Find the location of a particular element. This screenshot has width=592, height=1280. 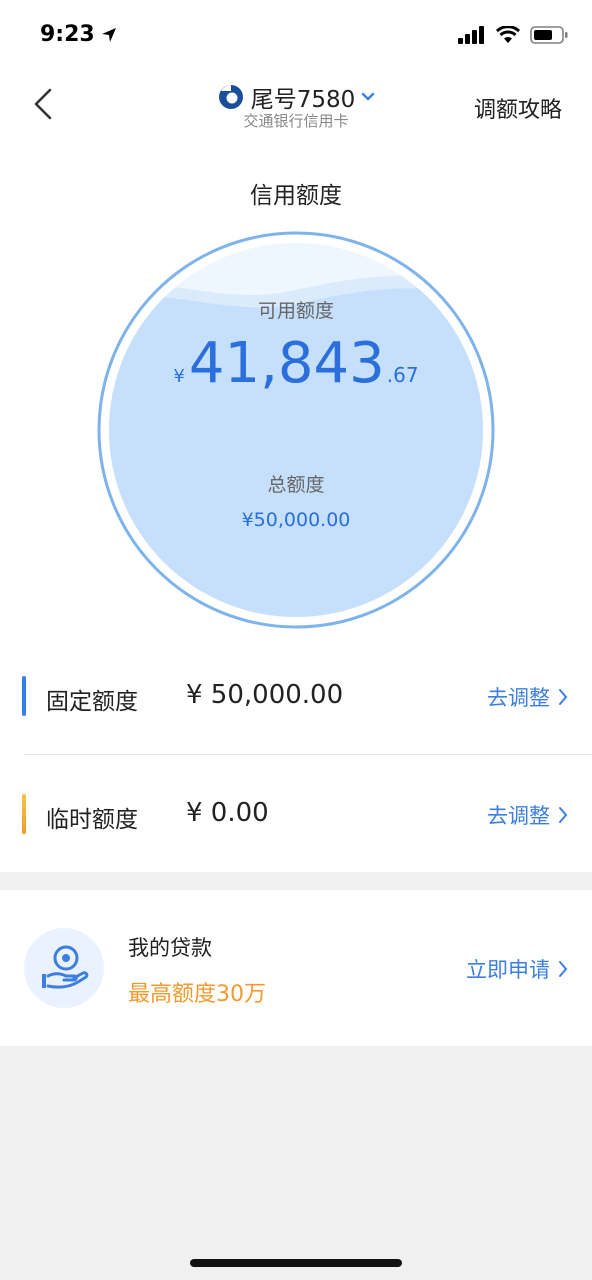

temp-quota-indicator is located at coordinates (24, 814).